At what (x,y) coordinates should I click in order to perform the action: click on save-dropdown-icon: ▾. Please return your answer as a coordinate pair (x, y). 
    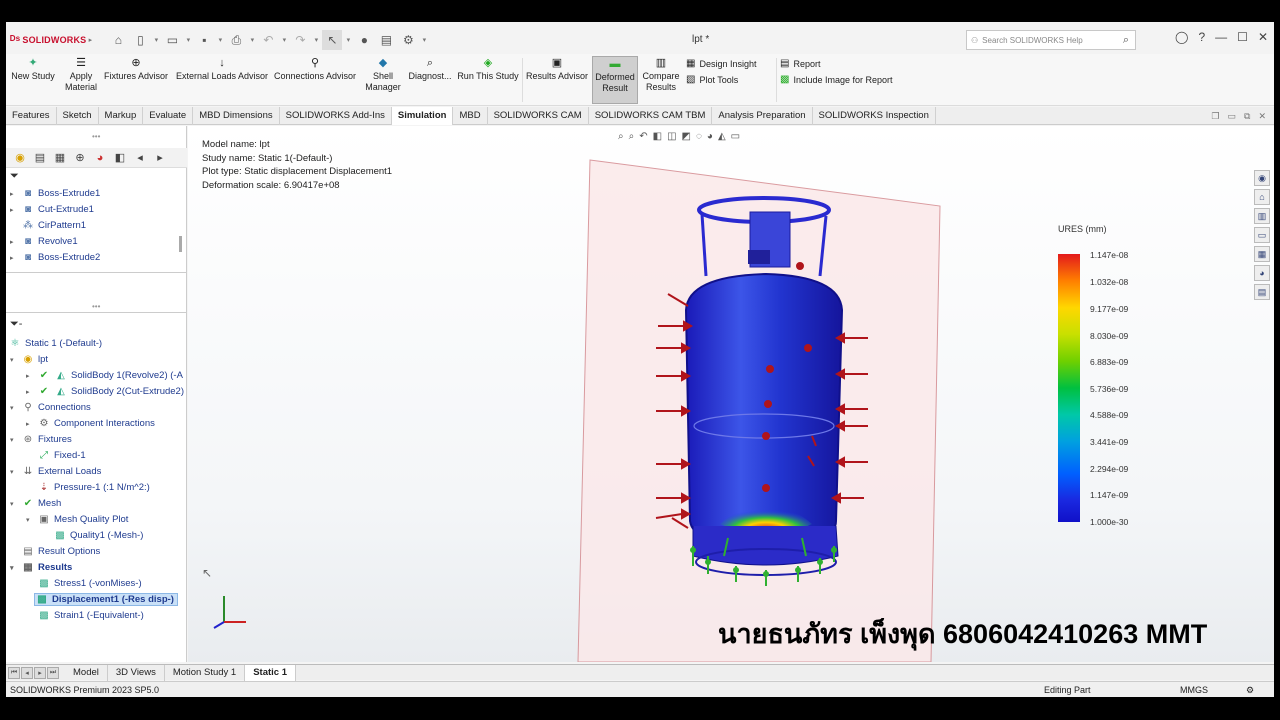
    Looking at the image, I should click on (220, 40).